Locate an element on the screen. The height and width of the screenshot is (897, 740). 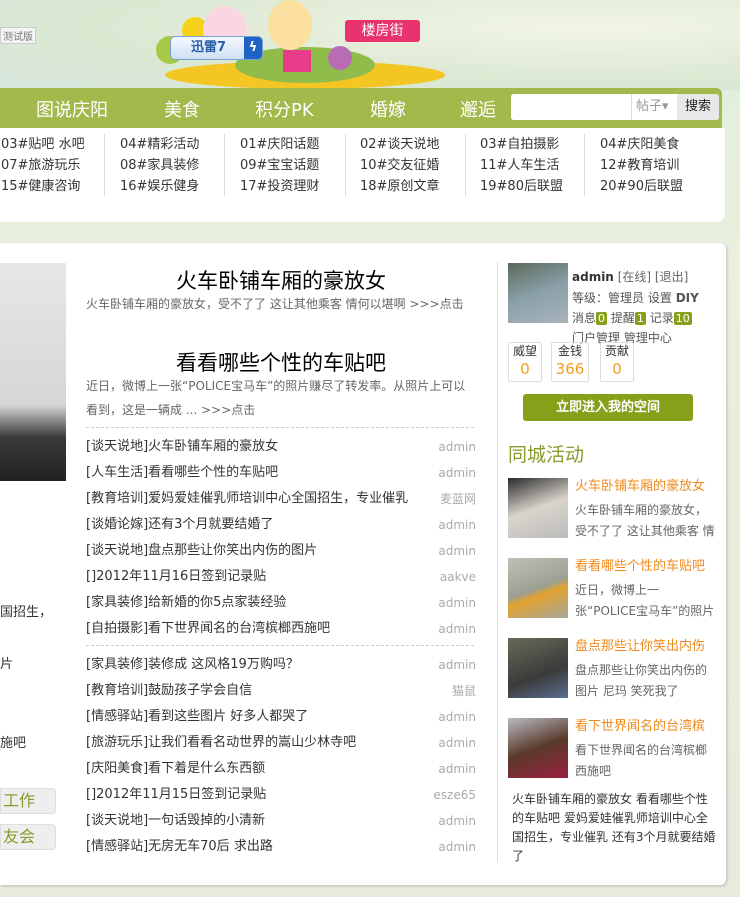
nav-item-wedding: 婚嫁 is located at coordinates (388, 109).